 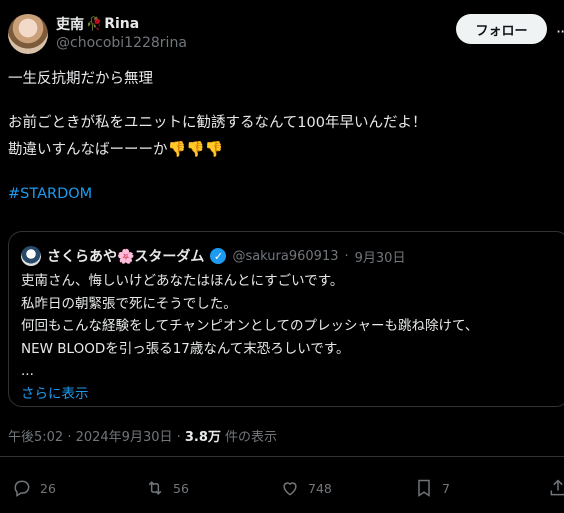 What do you see at coordinates (249, 437) in the screenshot?
I see `view-count-label: 件の表示` at bounding box center [249, 437].